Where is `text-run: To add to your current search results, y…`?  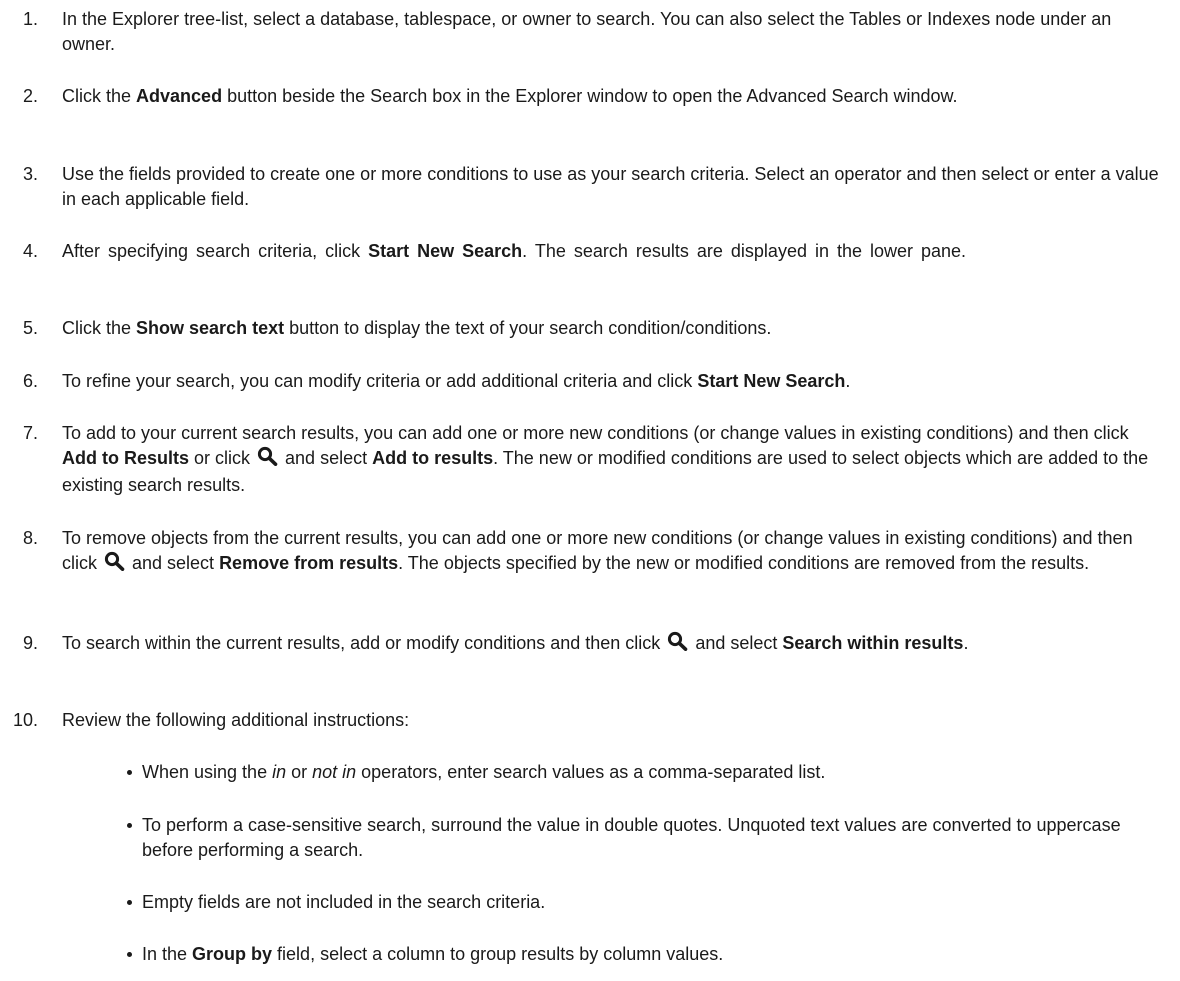 text-run: To add to your current search results, y… is located at coordinates (595, 433).